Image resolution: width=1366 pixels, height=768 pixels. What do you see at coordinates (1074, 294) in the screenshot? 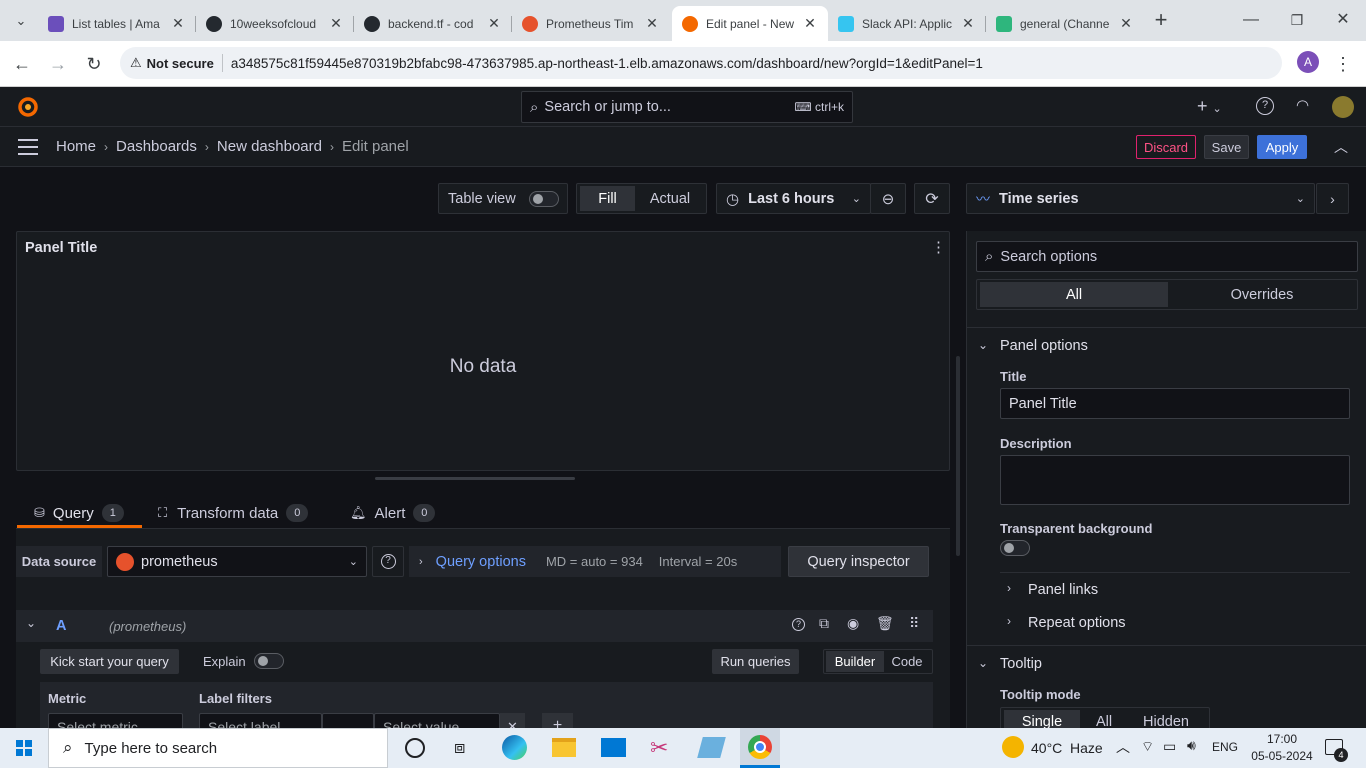
I see `all-option: All` at bounding box center [1074, 294].